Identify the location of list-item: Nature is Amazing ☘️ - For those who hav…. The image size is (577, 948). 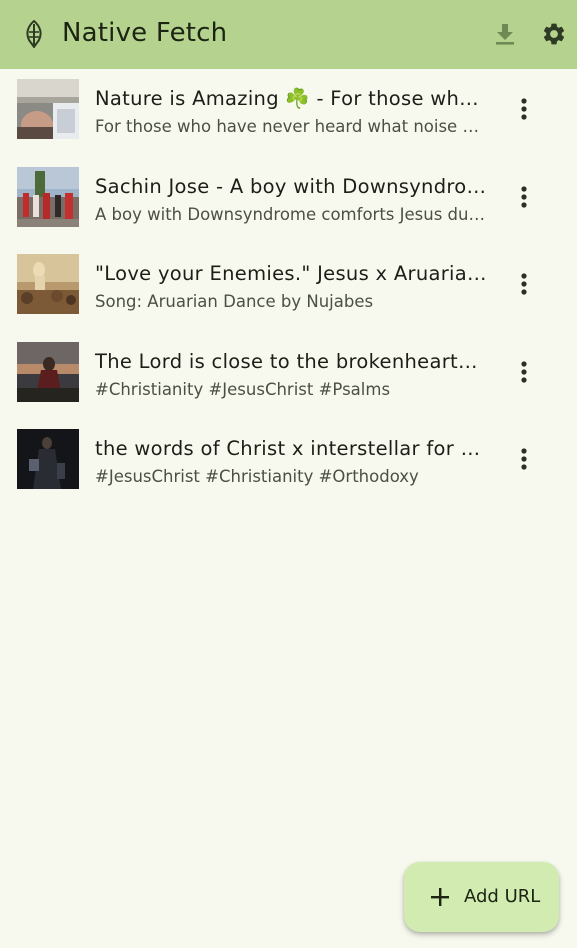
(288, 113).